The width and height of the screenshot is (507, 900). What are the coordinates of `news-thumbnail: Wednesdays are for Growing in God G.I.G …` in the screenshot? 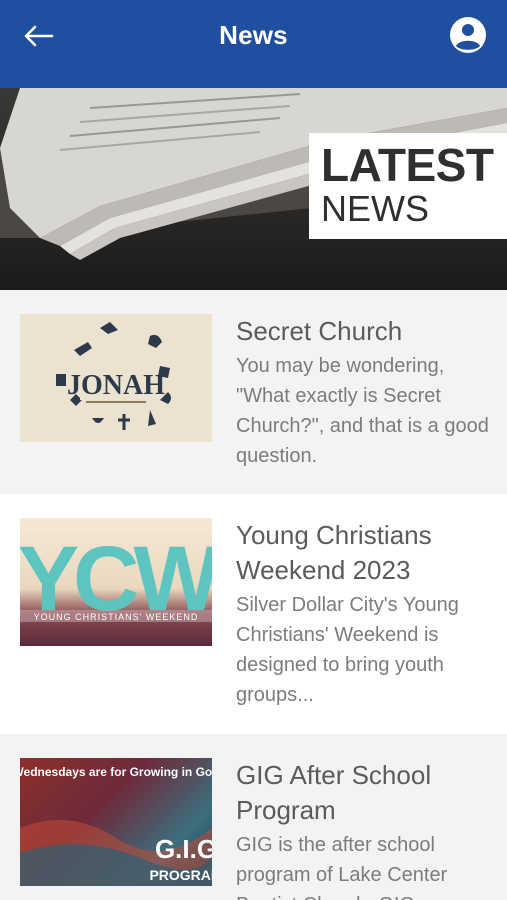 It's located at (116, 822).